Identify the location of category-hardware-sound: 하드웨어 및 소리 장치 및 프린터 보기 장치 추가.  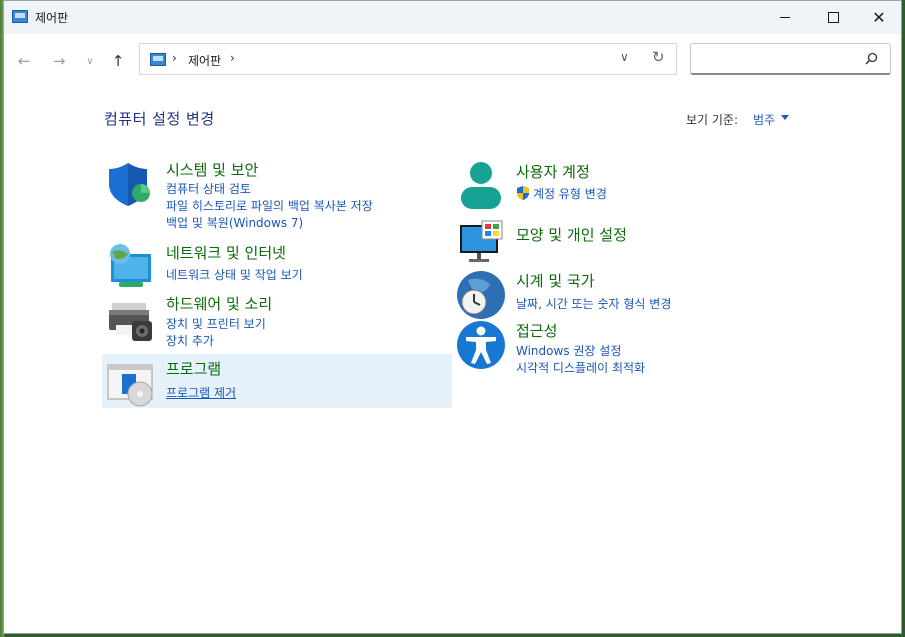
(276, 320).